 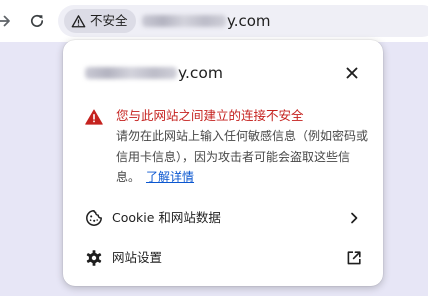 I want to click on gear-icon, so click(x=94, y=258).